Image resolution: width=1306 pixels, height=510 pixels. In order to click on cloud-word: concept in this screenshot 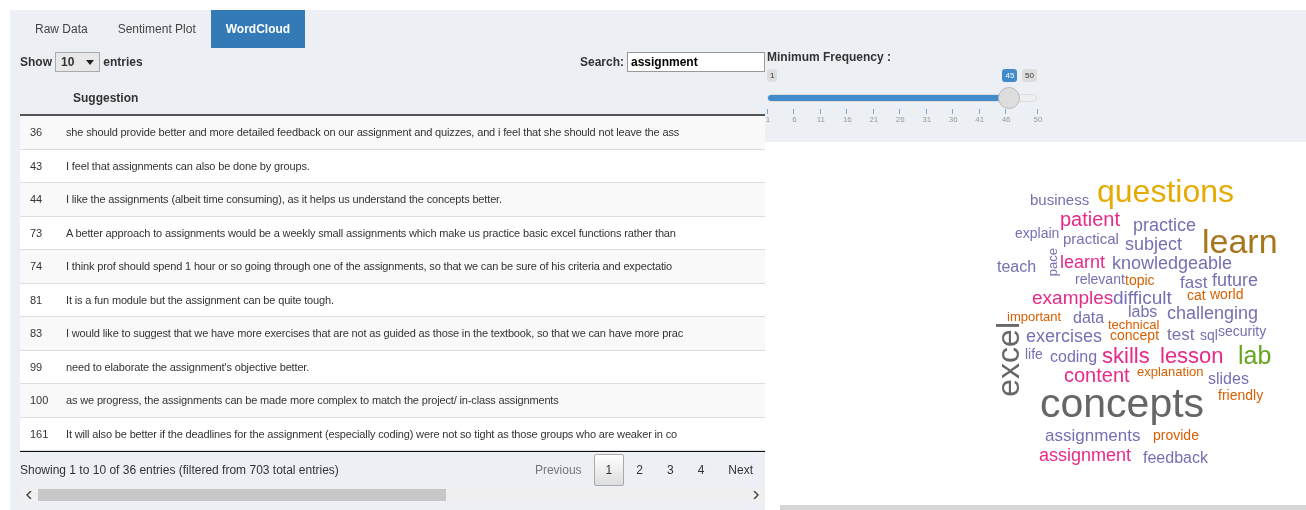, I will do `click(1135, 336)`.